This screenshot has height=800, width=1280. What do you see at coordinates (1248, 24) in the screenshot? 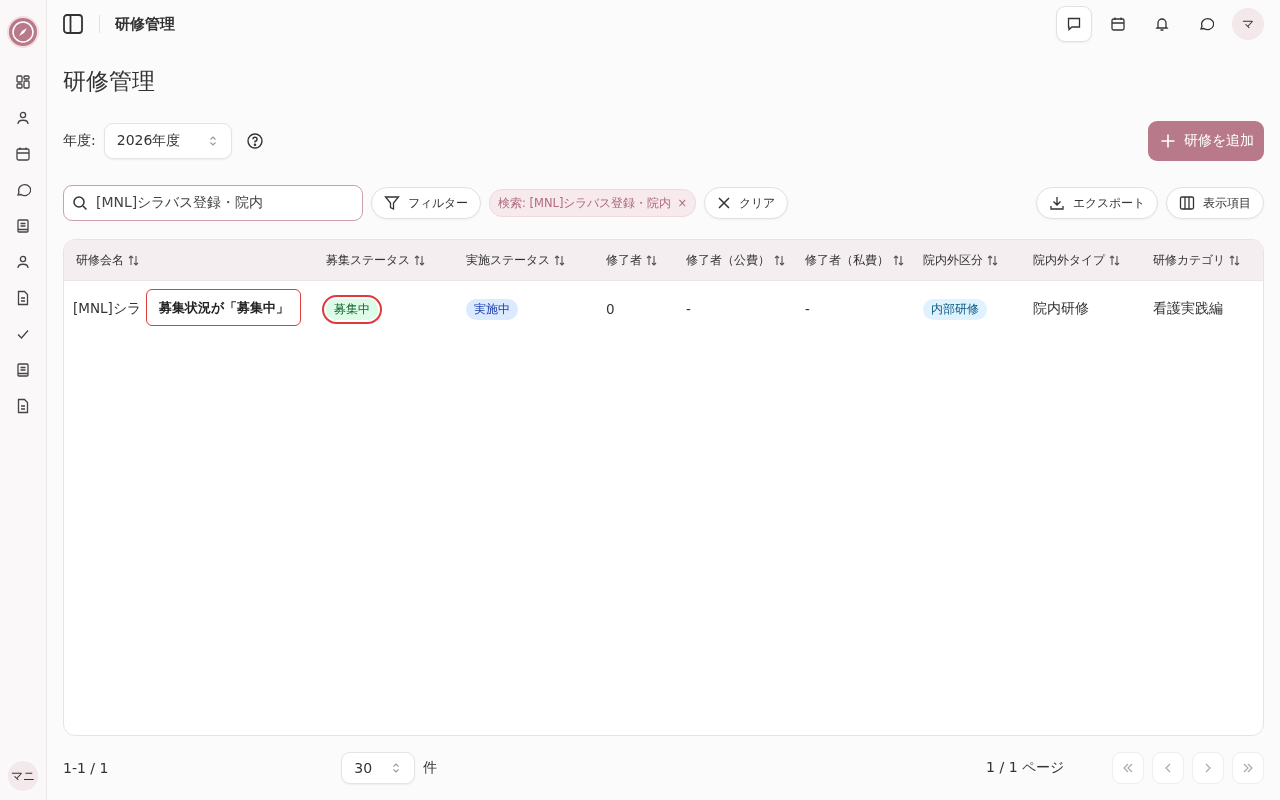
I see `user-avatar: マ` at bounding box center [1248, 24].